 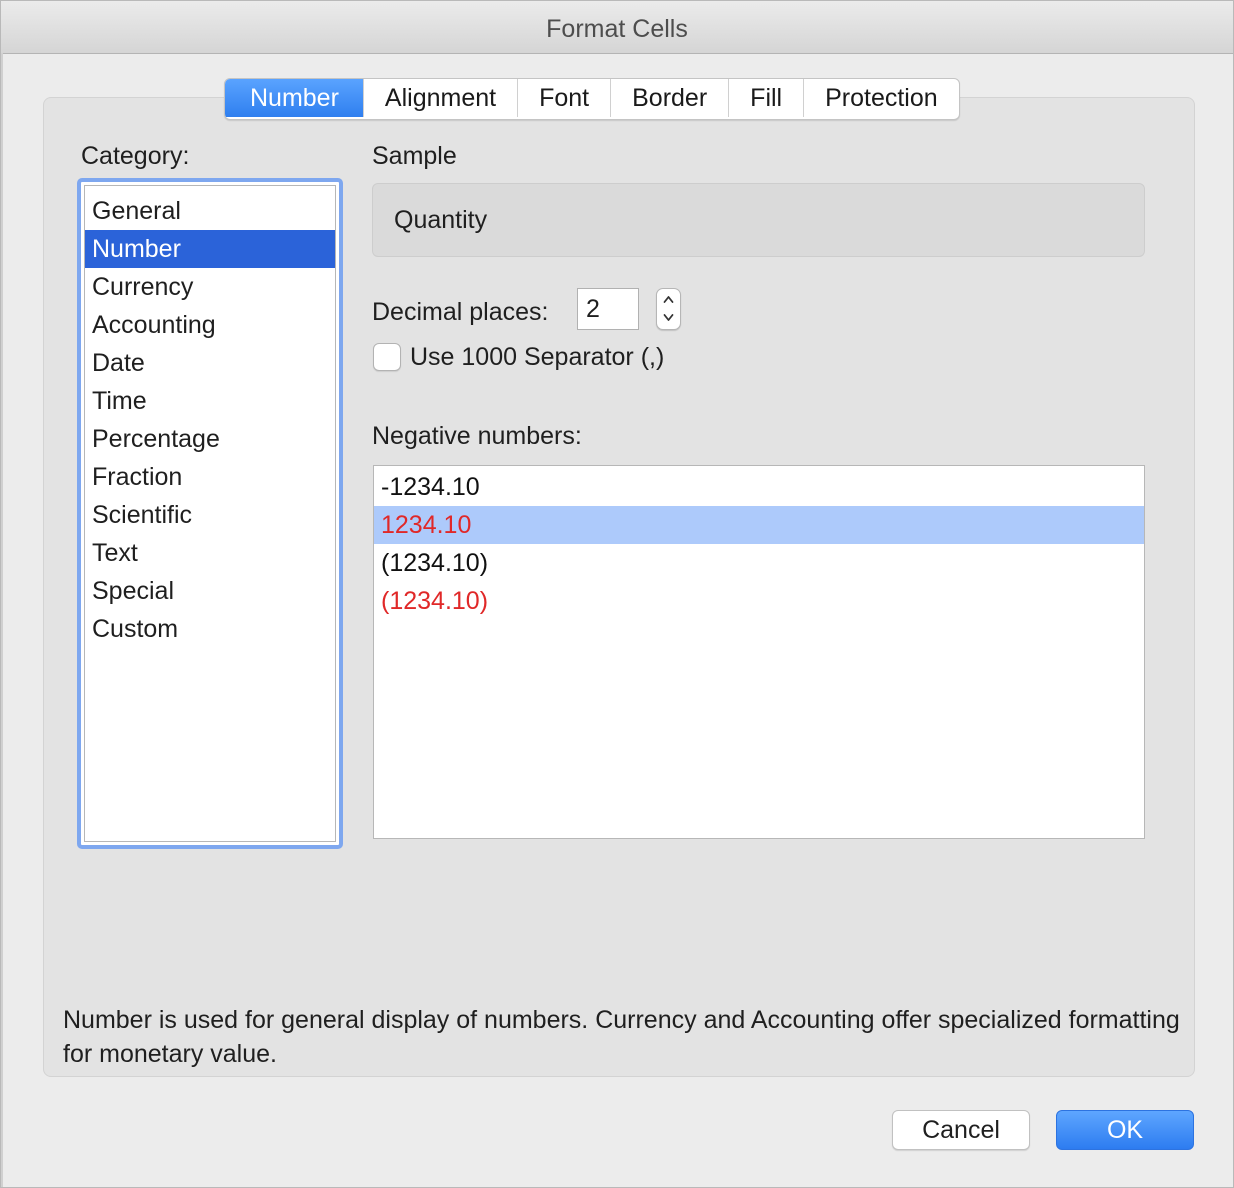 What do you see at coordinates (210, 287) in the screenshot?
I see `category-item-currency: Currency` at bounding box center [210, 287].